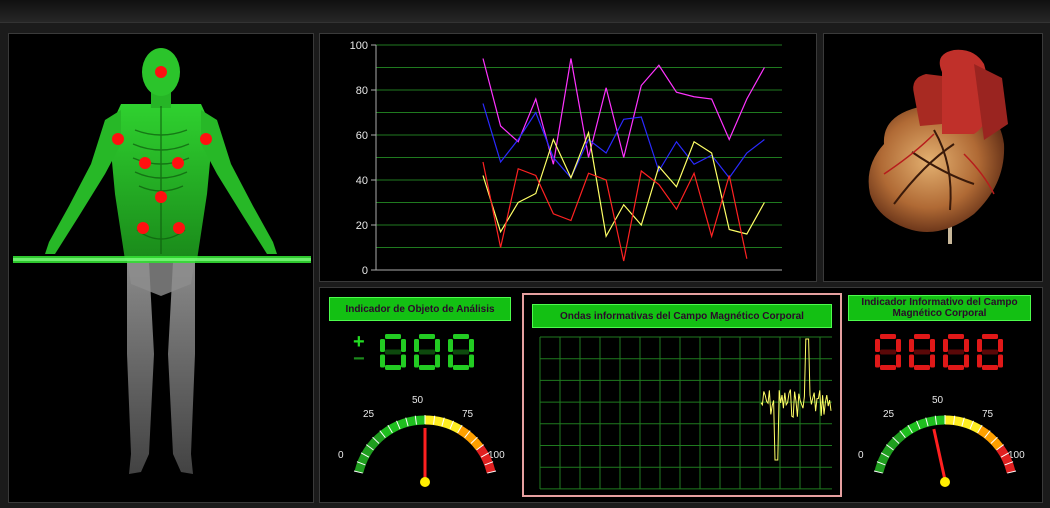 The image size is (1050, 508). Describe the element at coordinates (525, 11) in the screenshot. I see `top-bar` at that location.